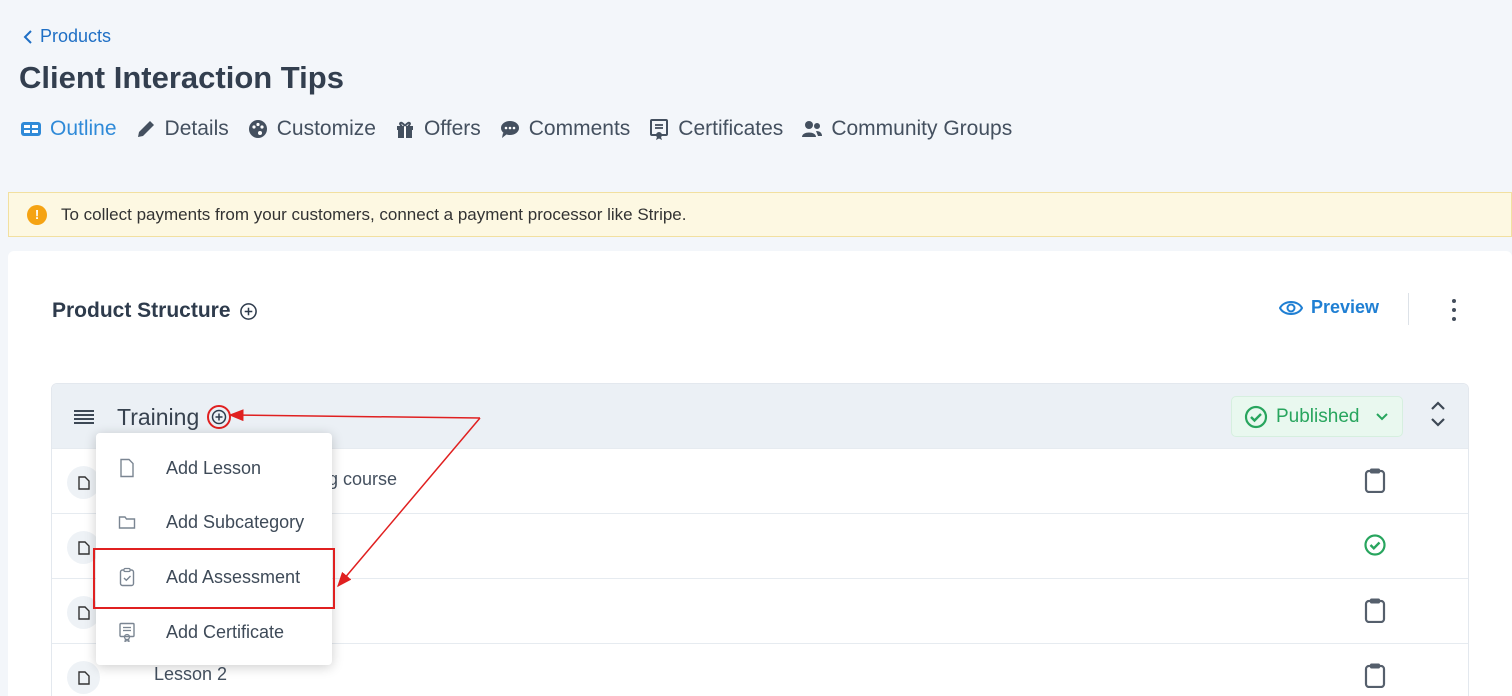 Image resolution: width=1512 pixels, height=696 pixels. What do you see at coordinates (1382, 416) in the screenshot?
I see `chevron-down-icon` at bounding box center [1382, 416].